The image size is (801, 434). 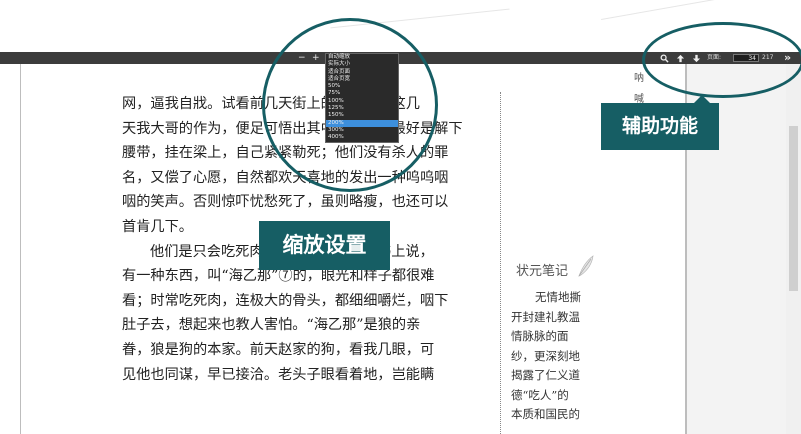 What do you see at coordinates (278, 349) in the screenshot?
I see `text-line: 眷，狼是狗的本家。前天赵家的狗，看我几眼，可` at bounding box center [278, 349].